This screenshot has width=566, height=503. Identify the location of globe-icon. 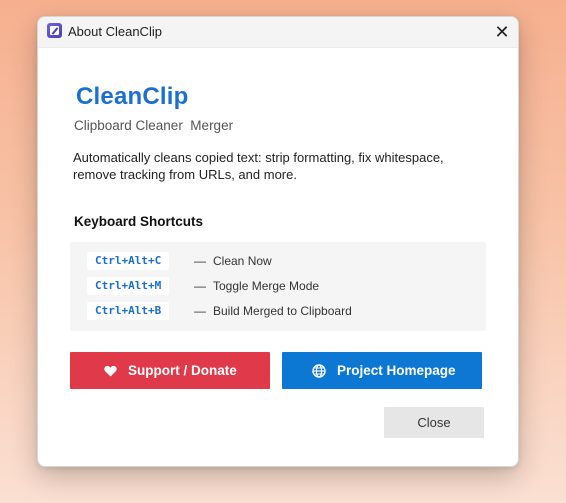
(319, 371).